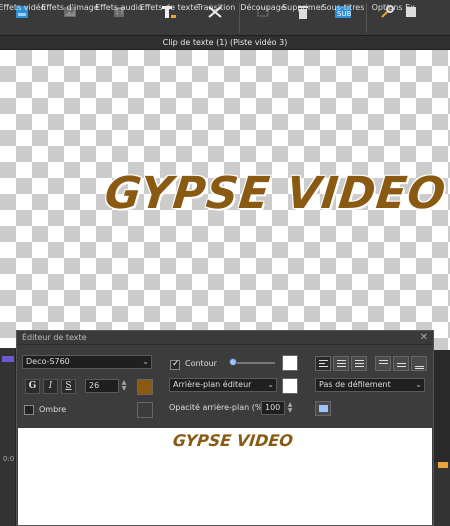  I want to click on font-select: Deco-S760 ⌄, so click(87, 362).